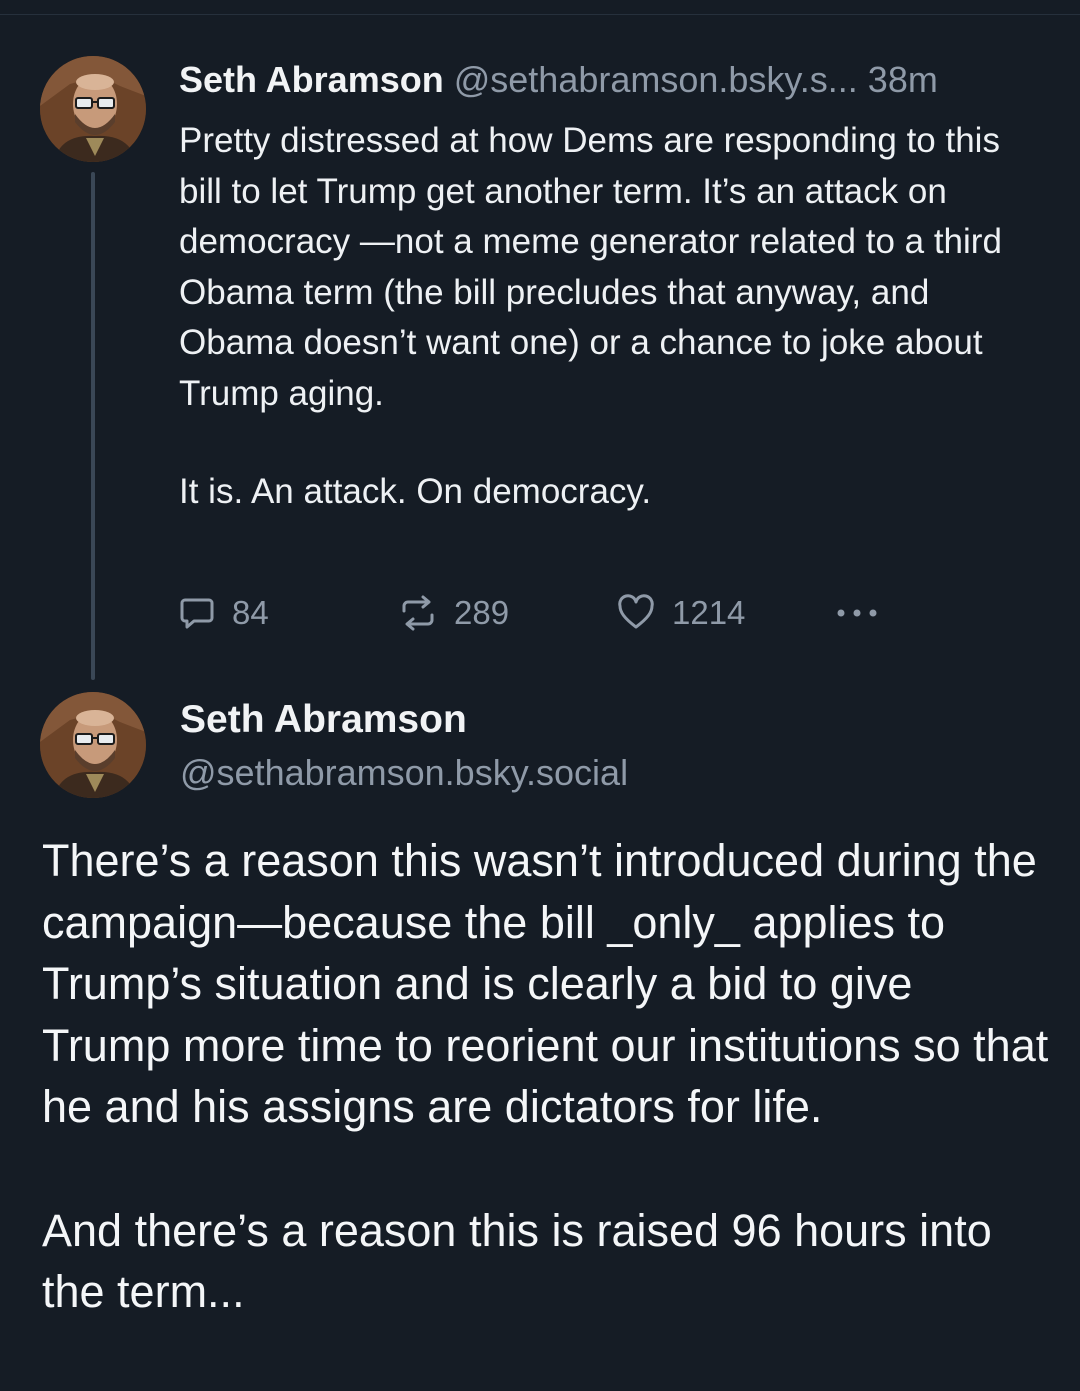  What do you see at coordinates (197, 613) in the screenshot?
I see `reply-bubble-icon` at bounding box center [197, 613].